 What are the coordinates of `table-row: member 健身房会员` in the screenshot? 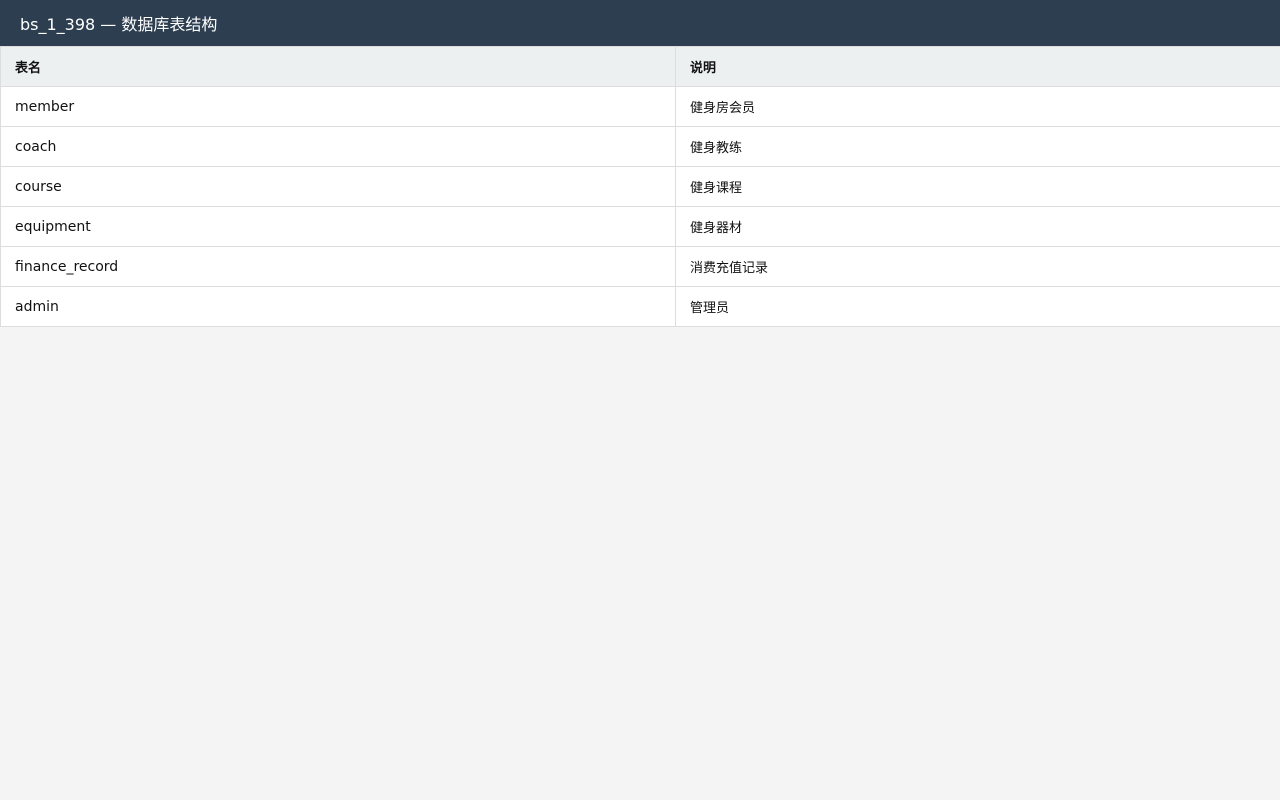 It's located at (640, 106).